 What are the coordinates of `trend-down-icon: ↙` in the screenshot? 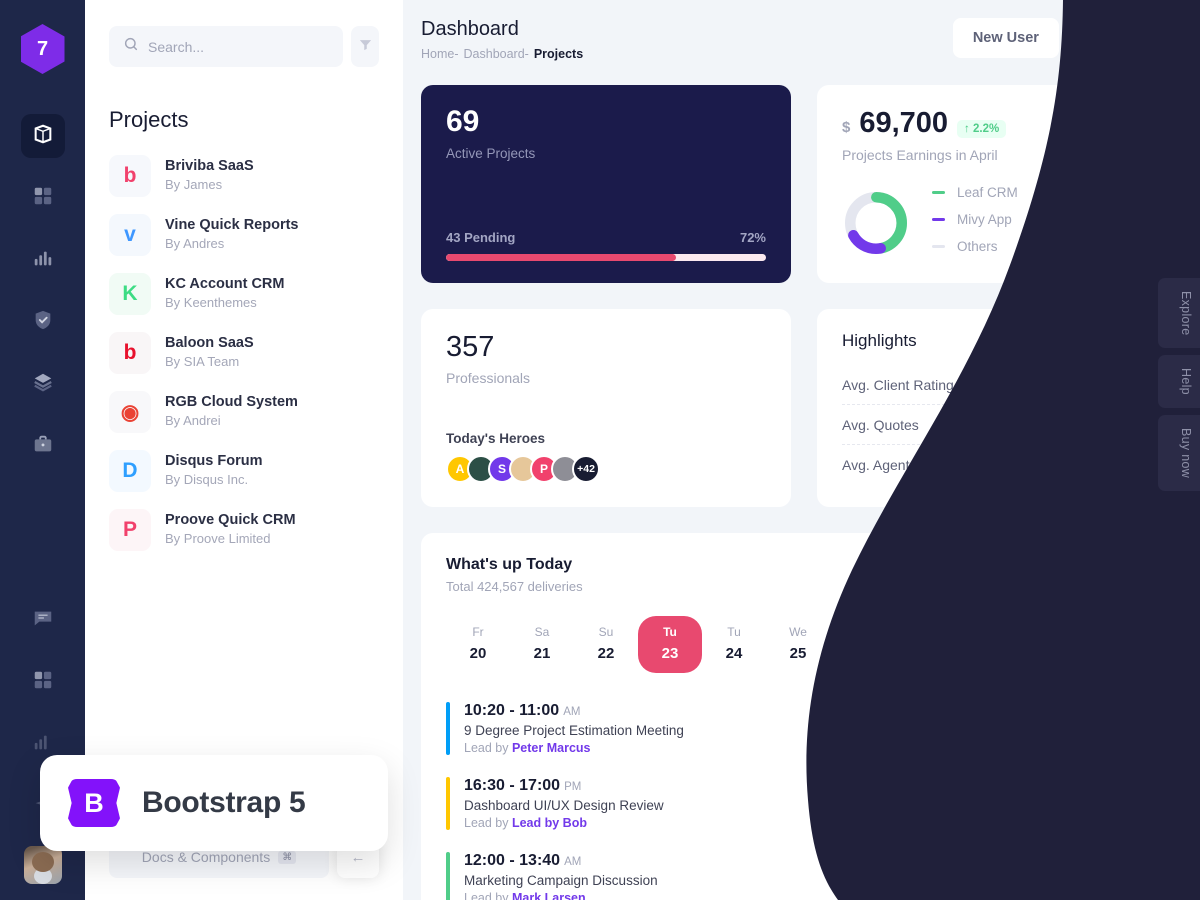 It's located at (1111, 424).